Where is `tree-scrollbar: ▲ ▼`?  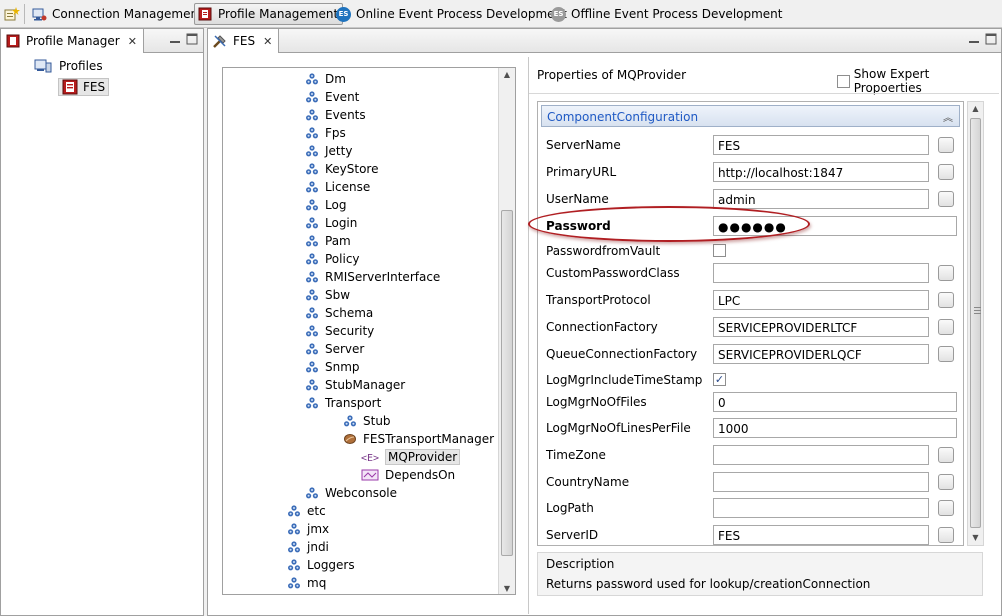 tree-scrollbar: ▲ ▼ is located at coordinates (506, 331).